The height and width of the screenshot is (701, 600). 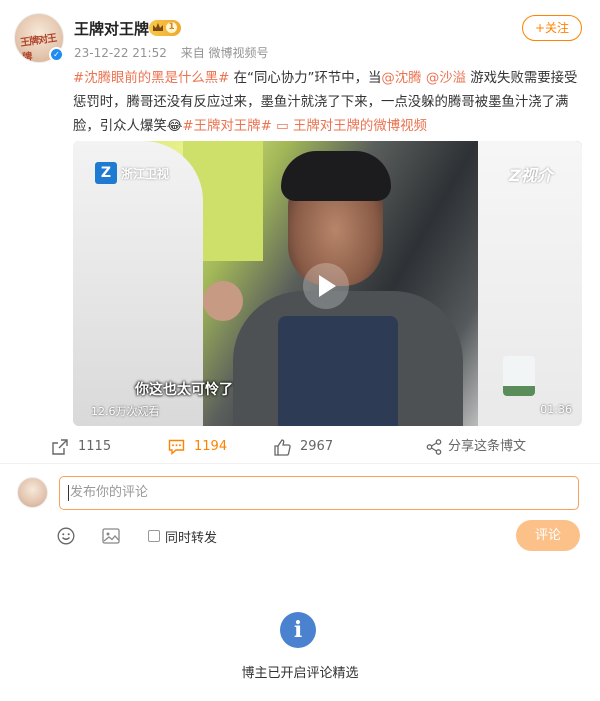 I want to click on zhejiang-tv-icon: Z, so click(x=106, y=173).